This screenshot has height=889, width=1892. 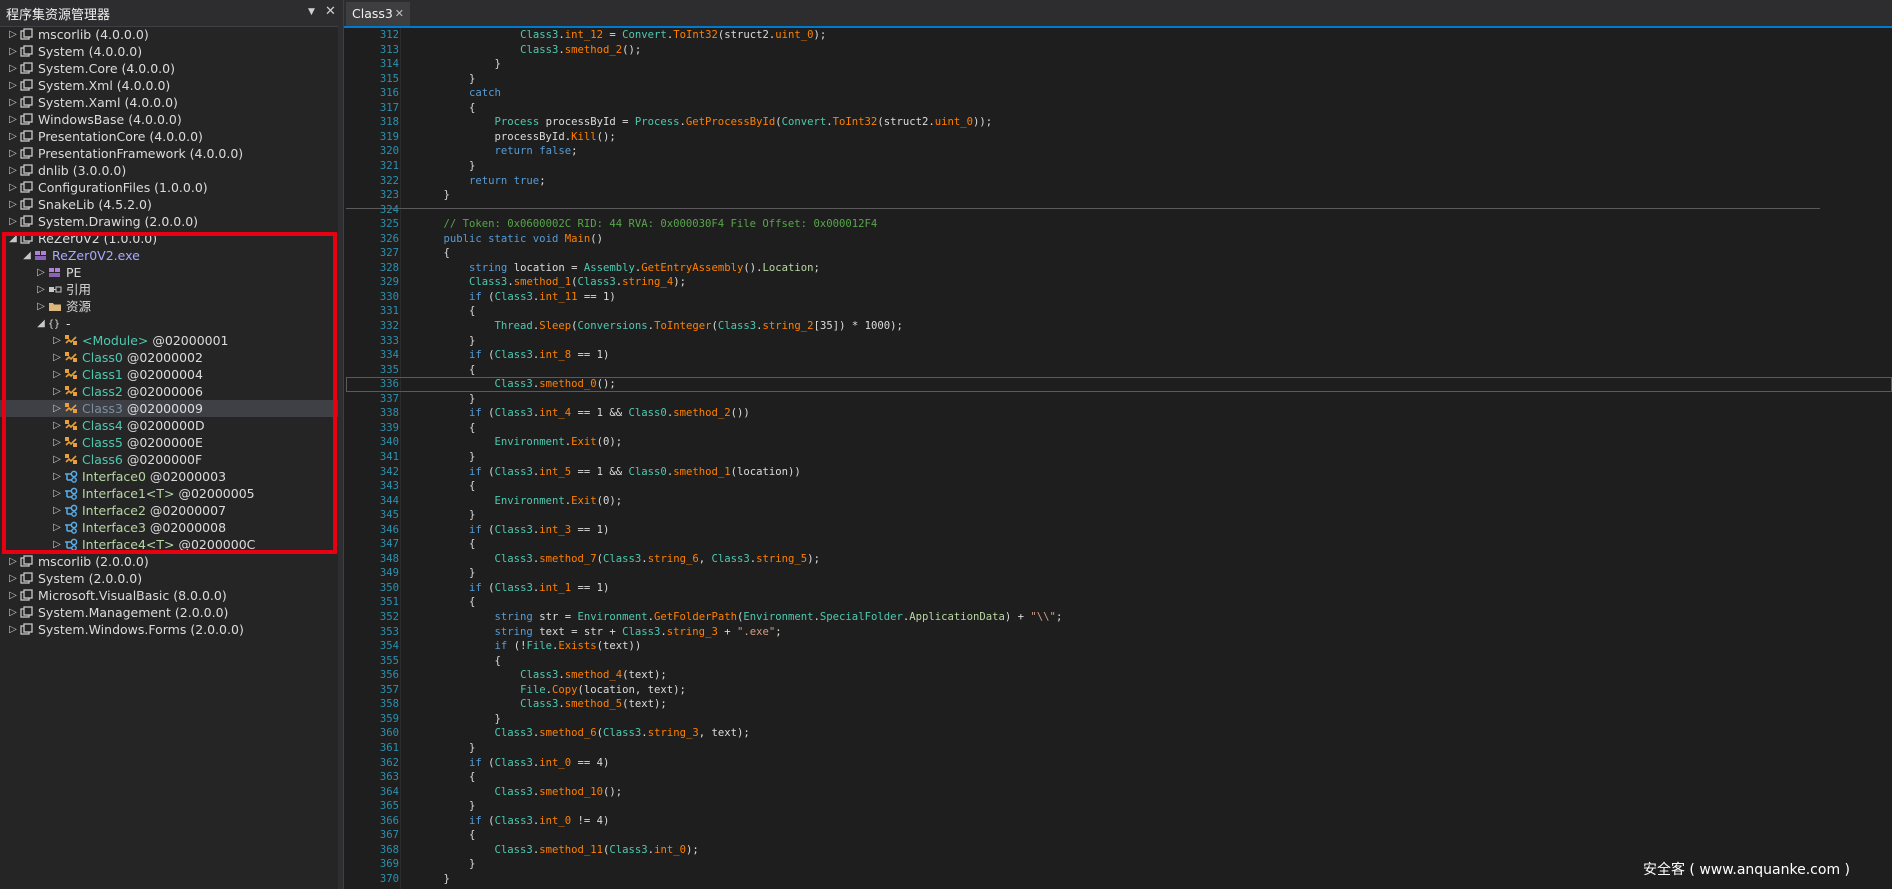 What do you see at coordinates (171, 561) in the screenshot?
I see `tree-item: ▷ mscorlib (2.0.0.0)` at bounding box center [171, 561].